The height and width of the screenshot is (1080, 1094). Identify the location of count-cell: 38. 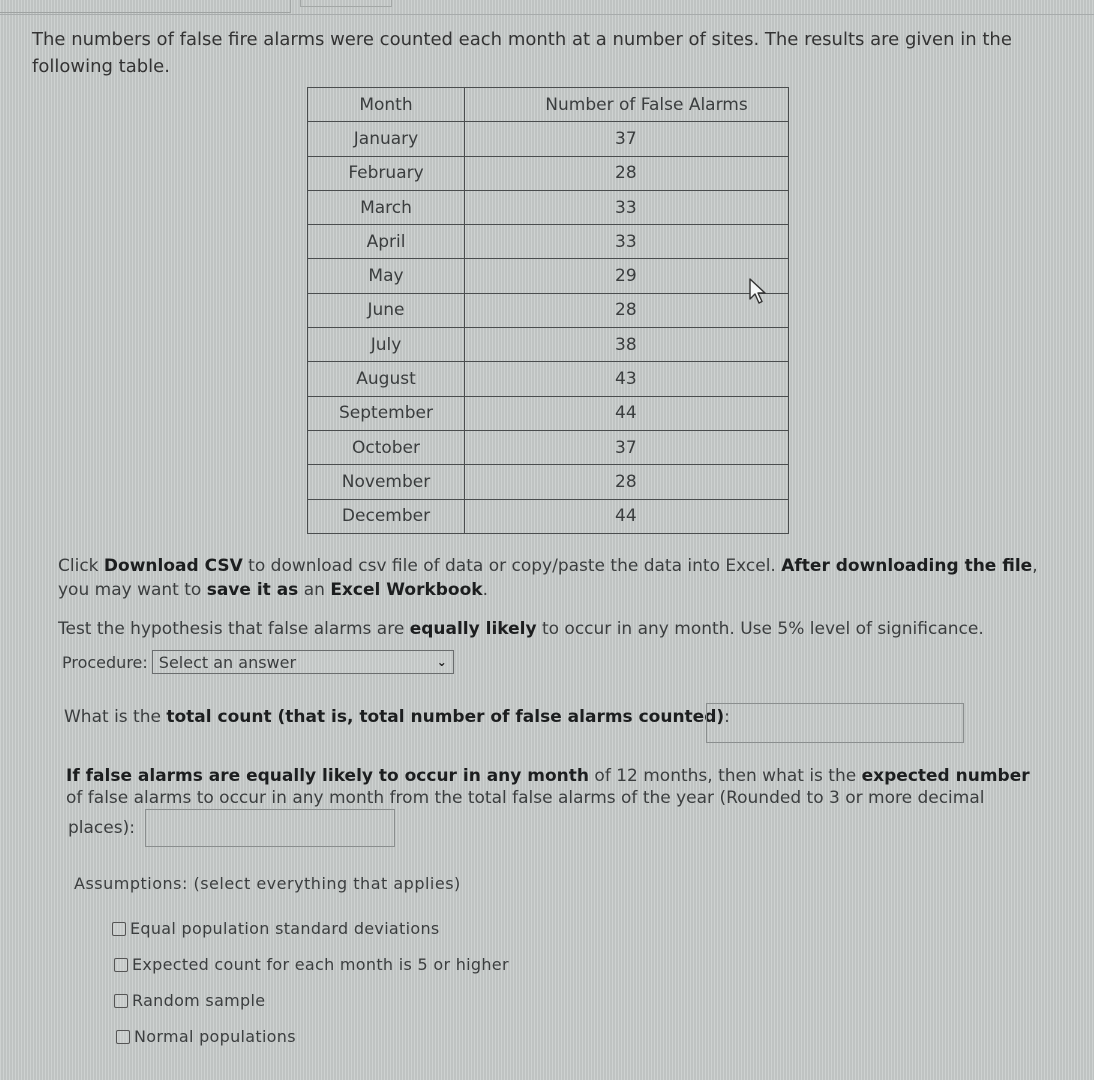
(626, 345).